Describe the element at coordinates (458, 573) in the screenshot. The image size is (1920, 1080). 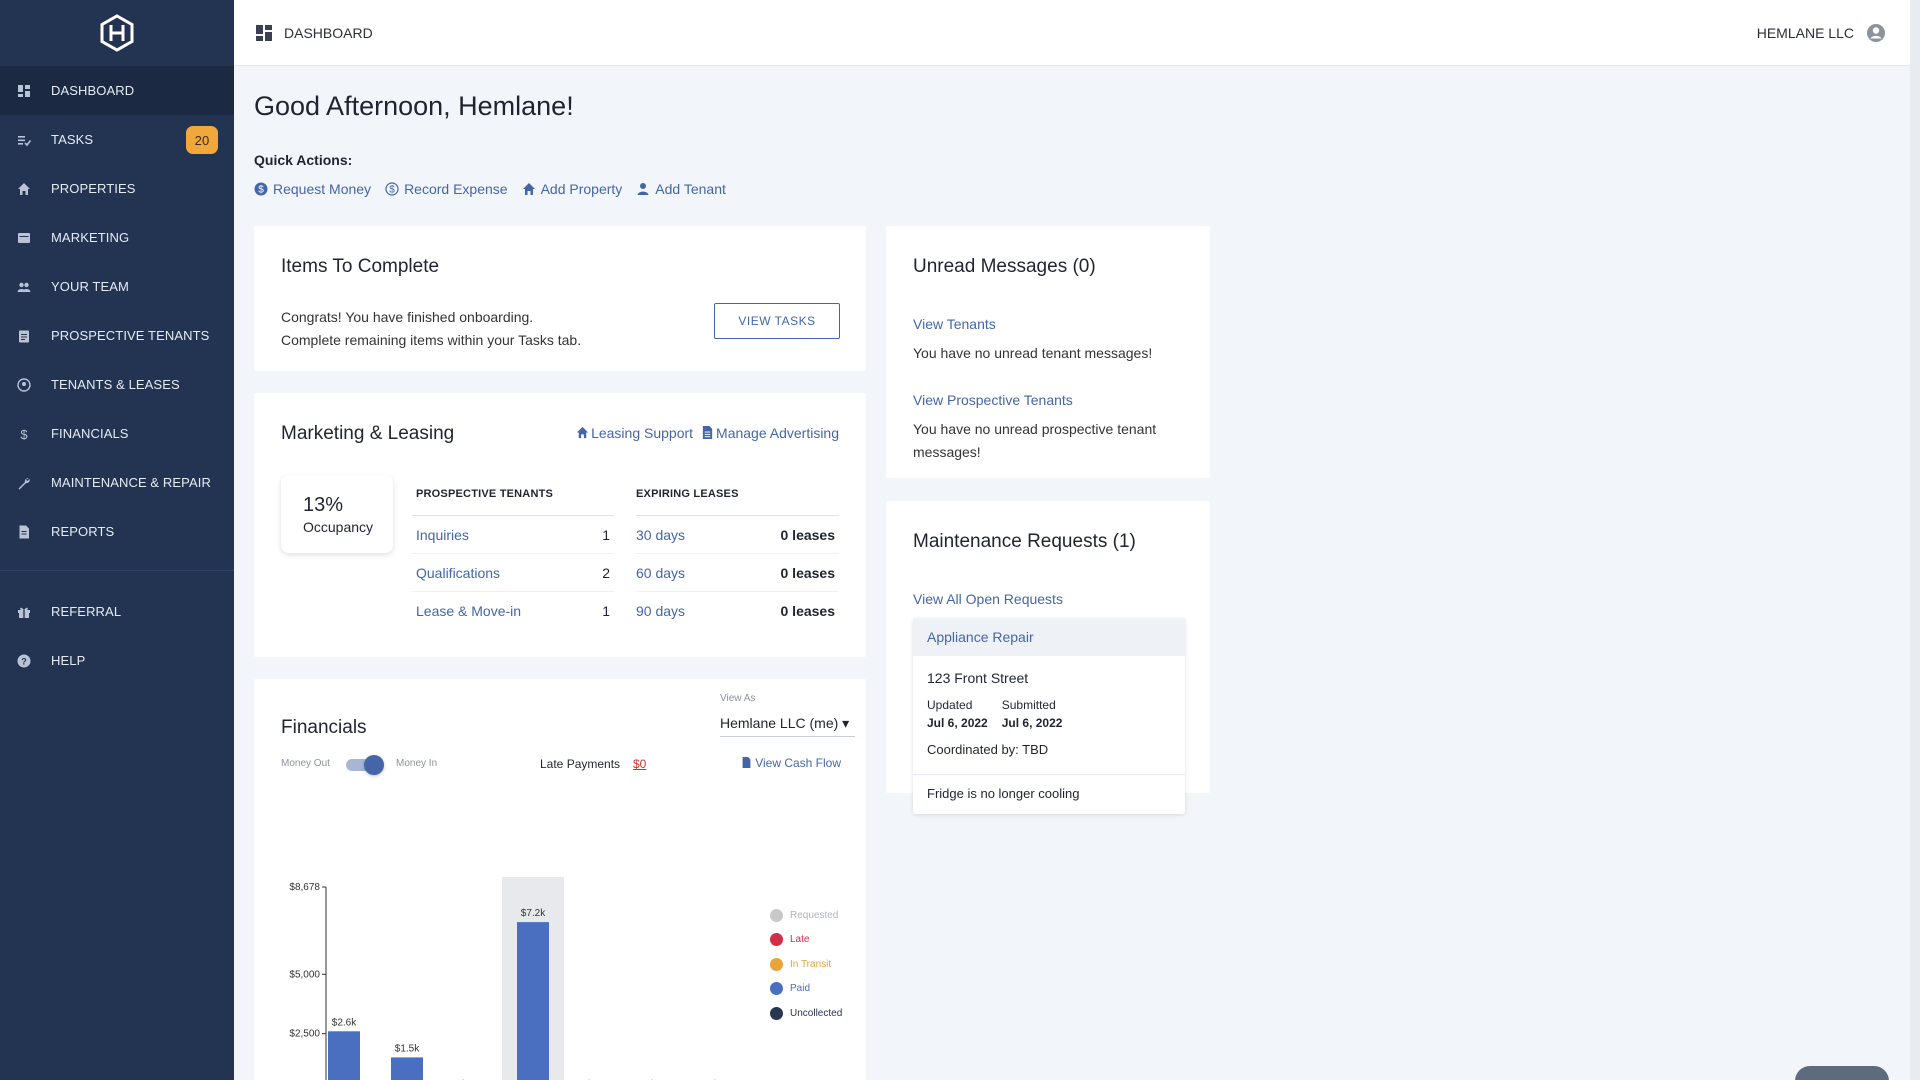
I see `row-label-link: Qualifications` at that location.